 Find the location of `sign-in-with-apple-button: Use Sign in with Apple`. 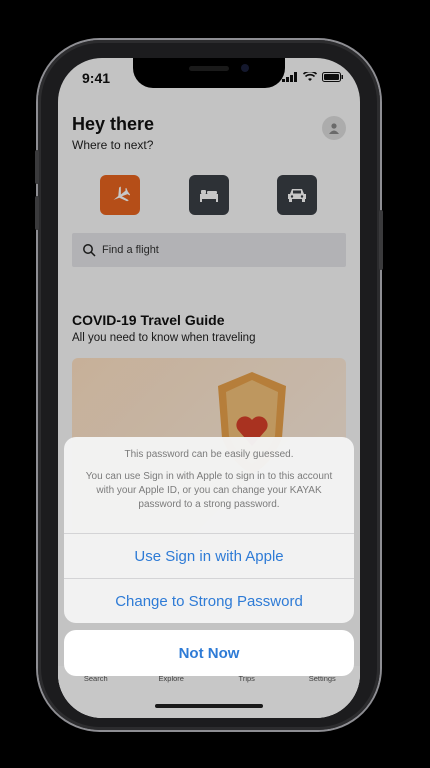

sign-in-with-apple-button: Use Sign in with Apple is located at coordinates (209, 555).